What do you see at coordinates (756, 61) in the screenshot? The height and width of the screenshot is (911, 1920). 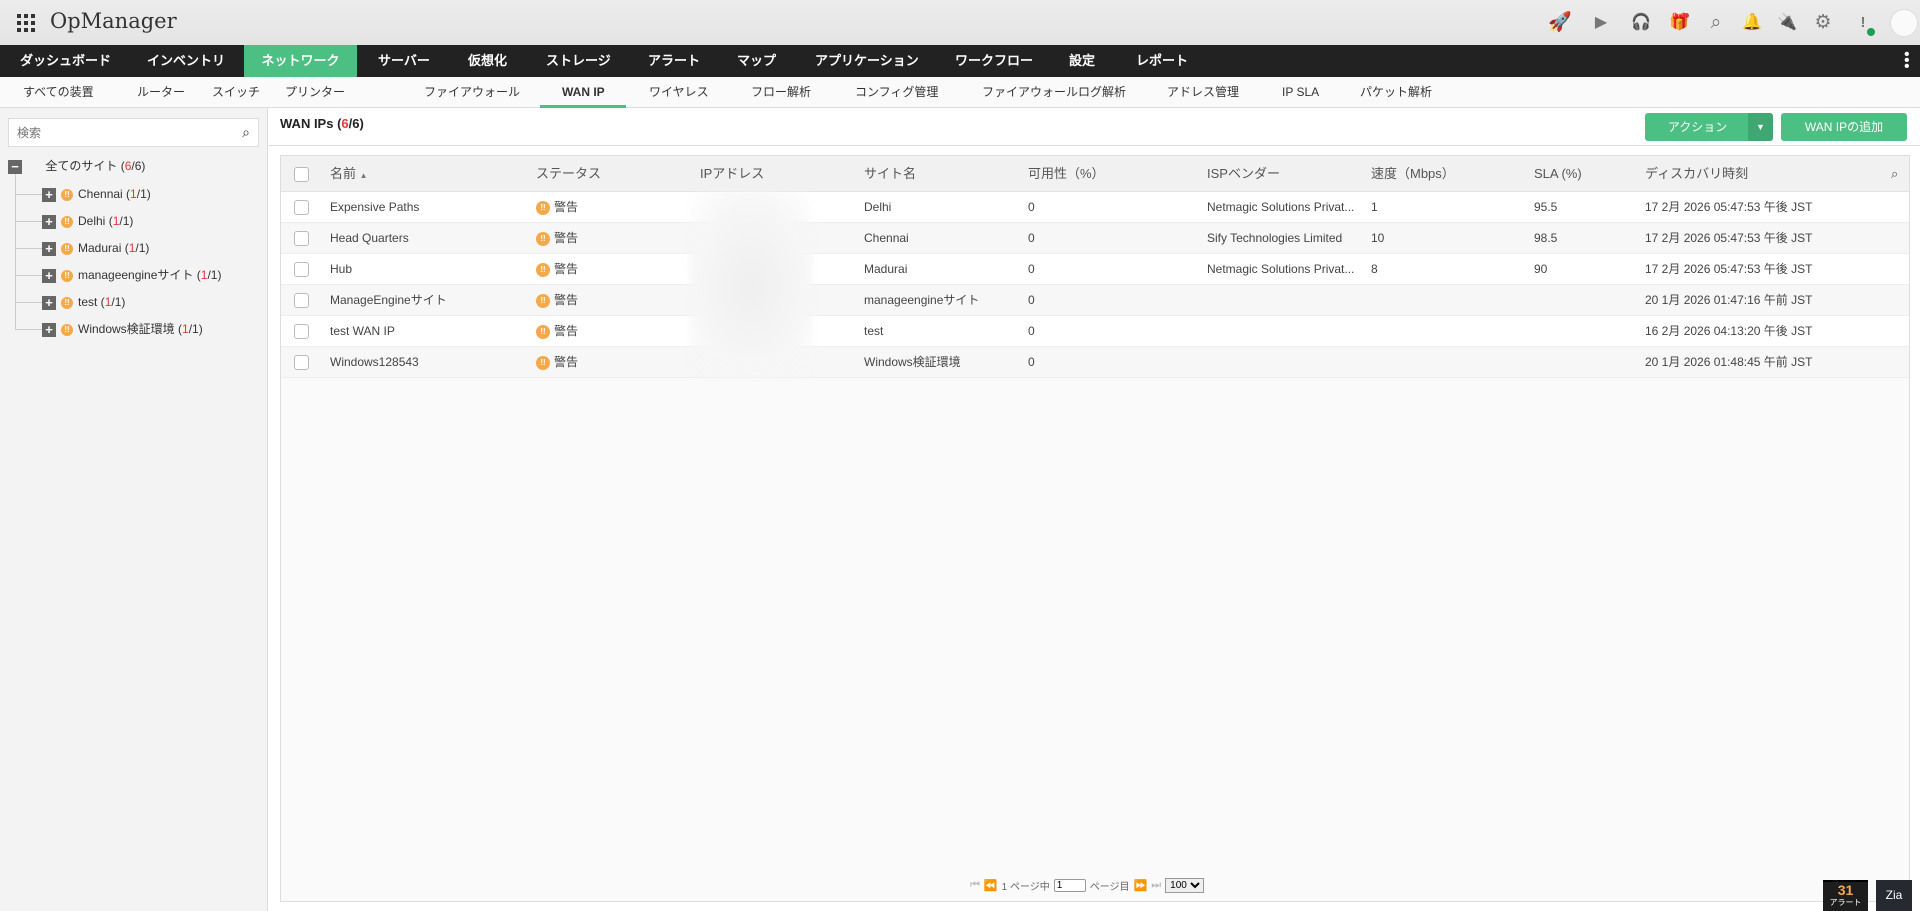 I see `nav-maps: マップ` at bounding box center [756, 61].